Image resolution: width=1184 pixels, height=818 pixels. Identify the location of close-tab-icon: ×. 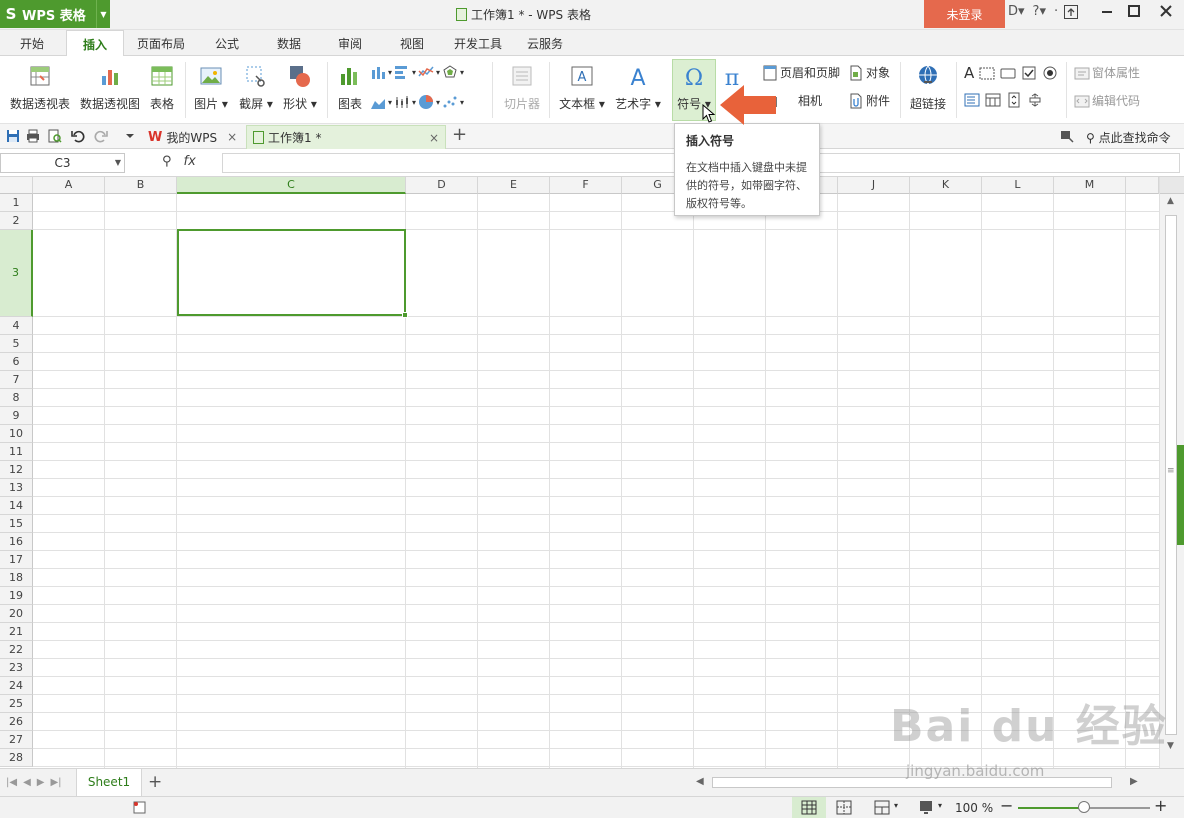
(232, 137).